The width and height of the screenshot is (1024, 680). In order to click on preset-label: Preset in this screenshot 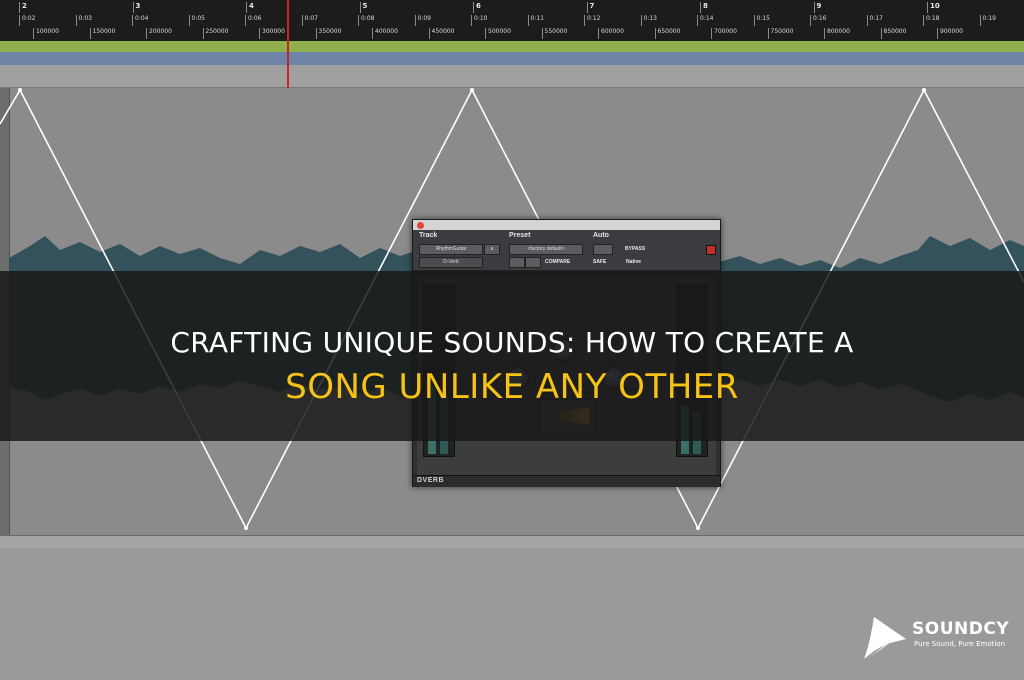, I will do `click(520, 235)`.